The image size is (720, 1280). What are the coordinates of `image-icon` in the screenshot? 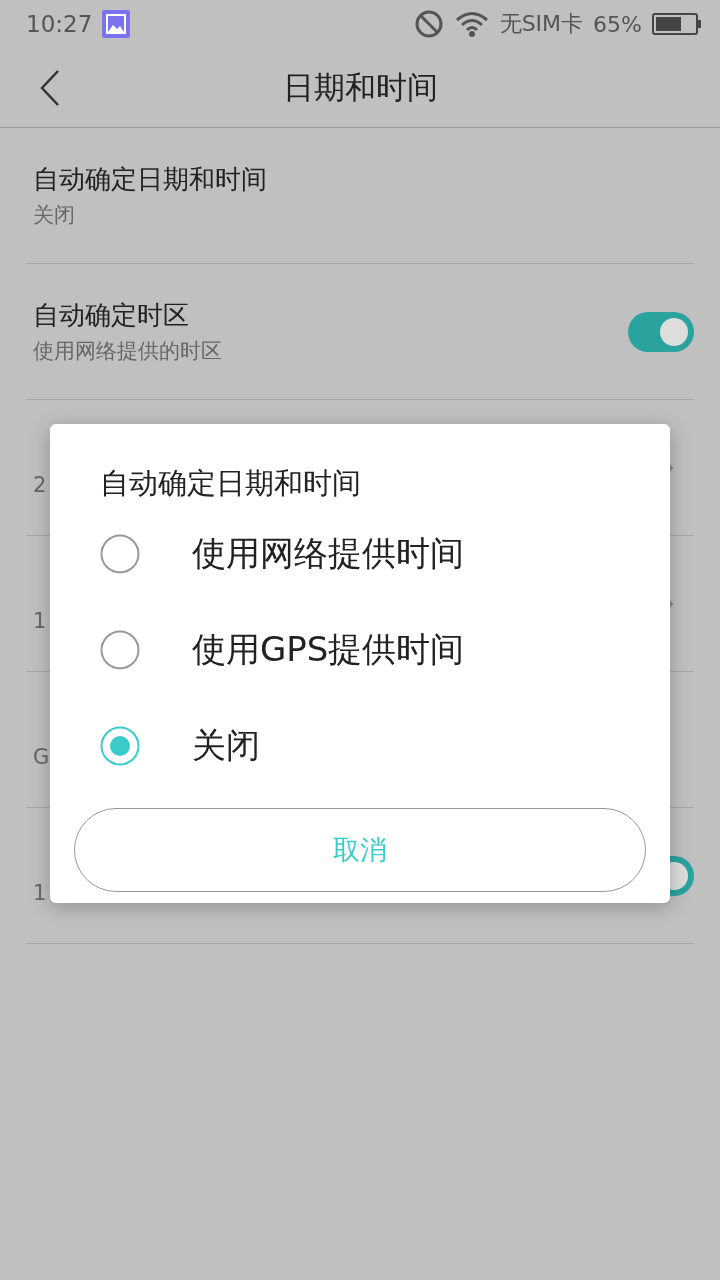 It's located at (116, 24).